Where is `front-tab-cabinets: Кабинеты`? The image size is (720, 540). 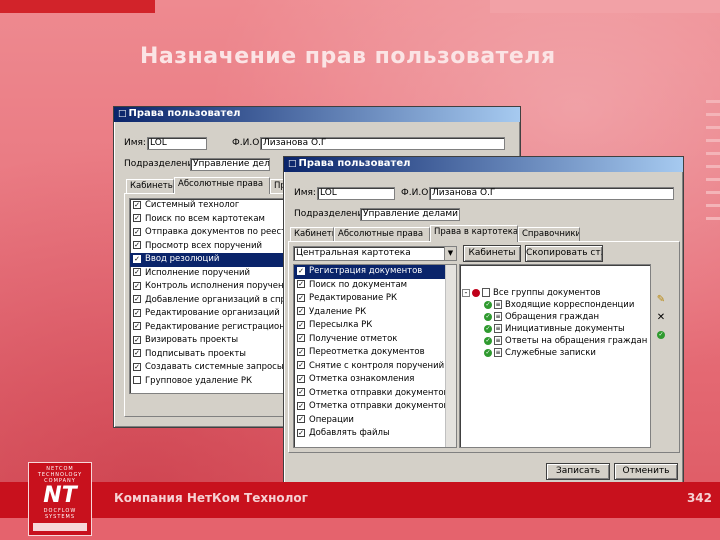
front-tab-cabinets: Кабинеты is located at coordinates (312, 234).